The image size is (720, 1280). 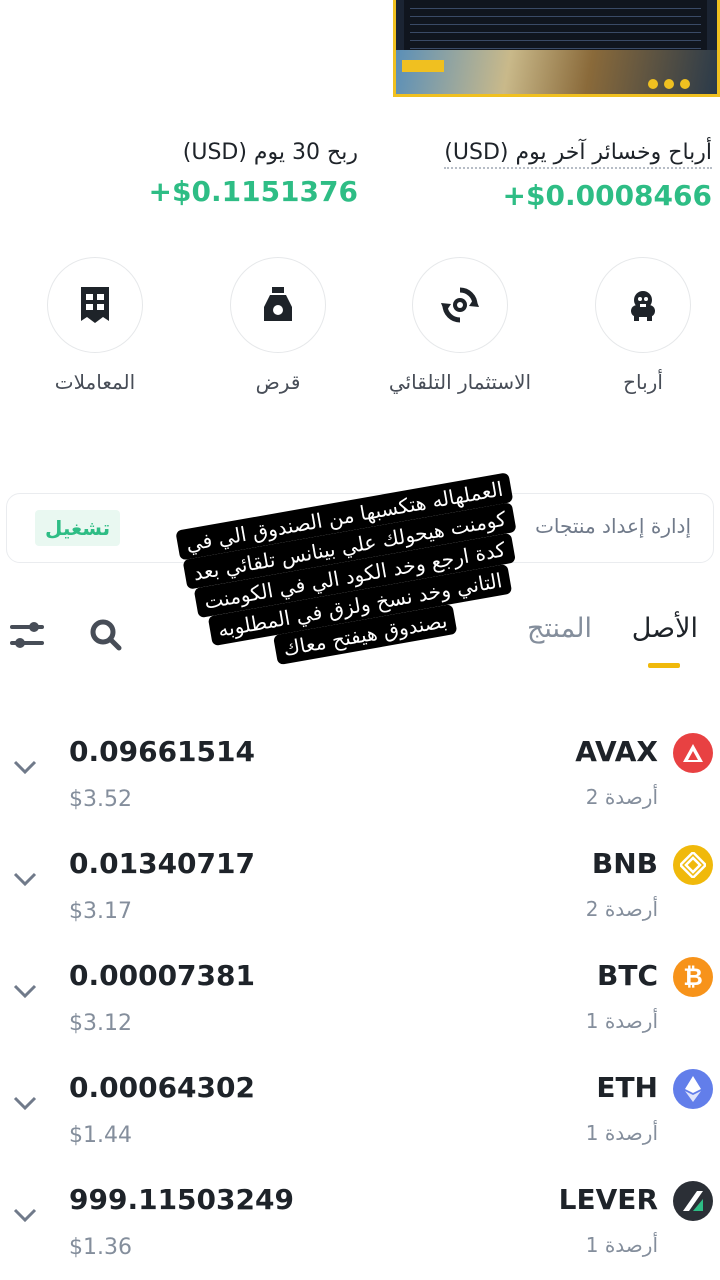 What do you see at coordinates (608, 1199) in the screenshot?
I see `asset-symbol: LEVER` at bounding box center [608, 1199].